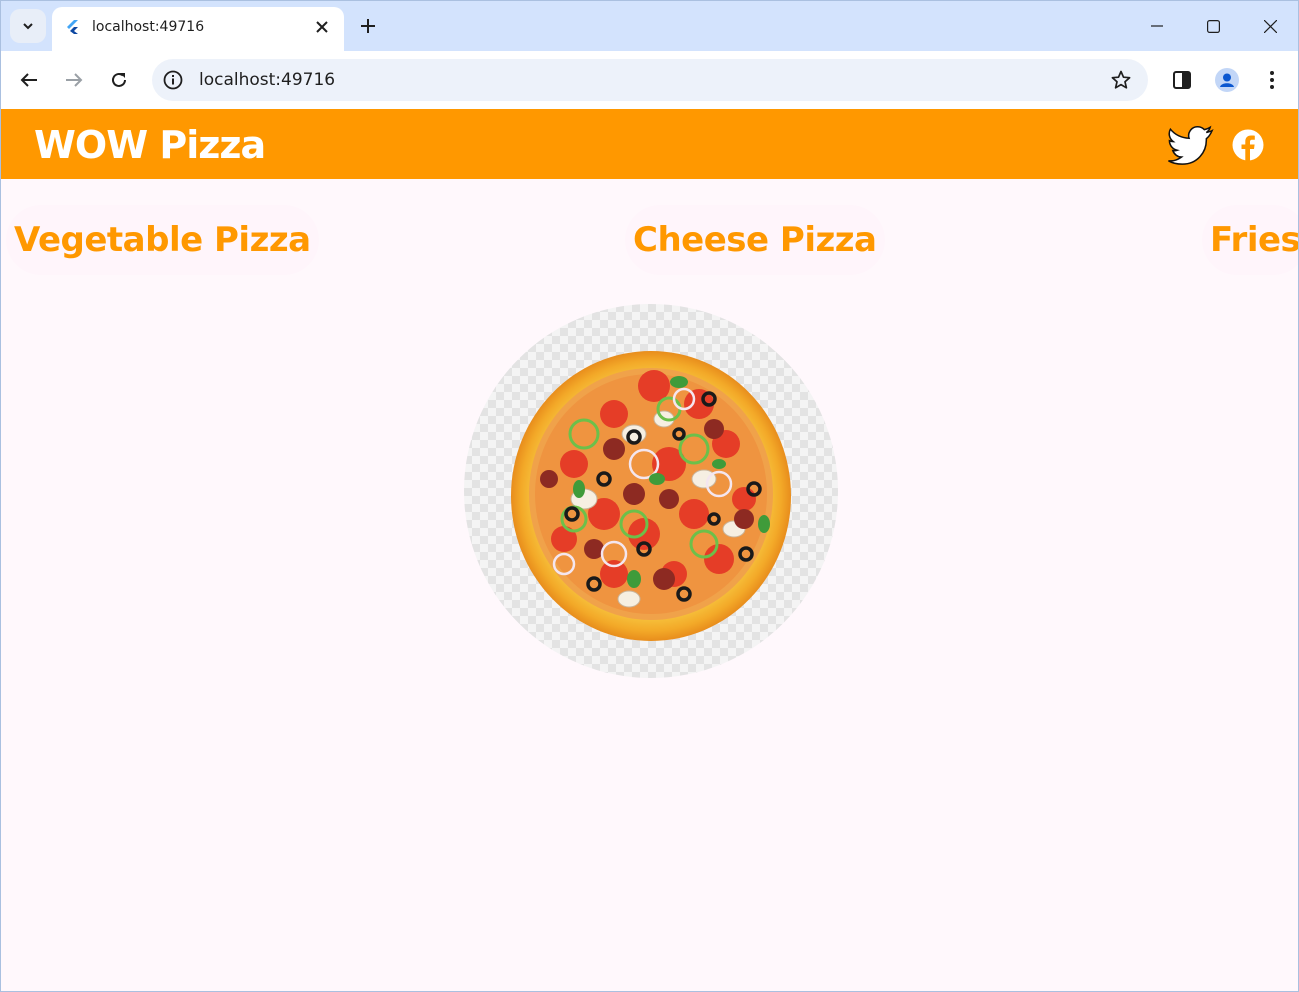  Describe the element at coordinates (649, 26) in the screenshot. I see `tab-strip: localhost:49716` at that location.